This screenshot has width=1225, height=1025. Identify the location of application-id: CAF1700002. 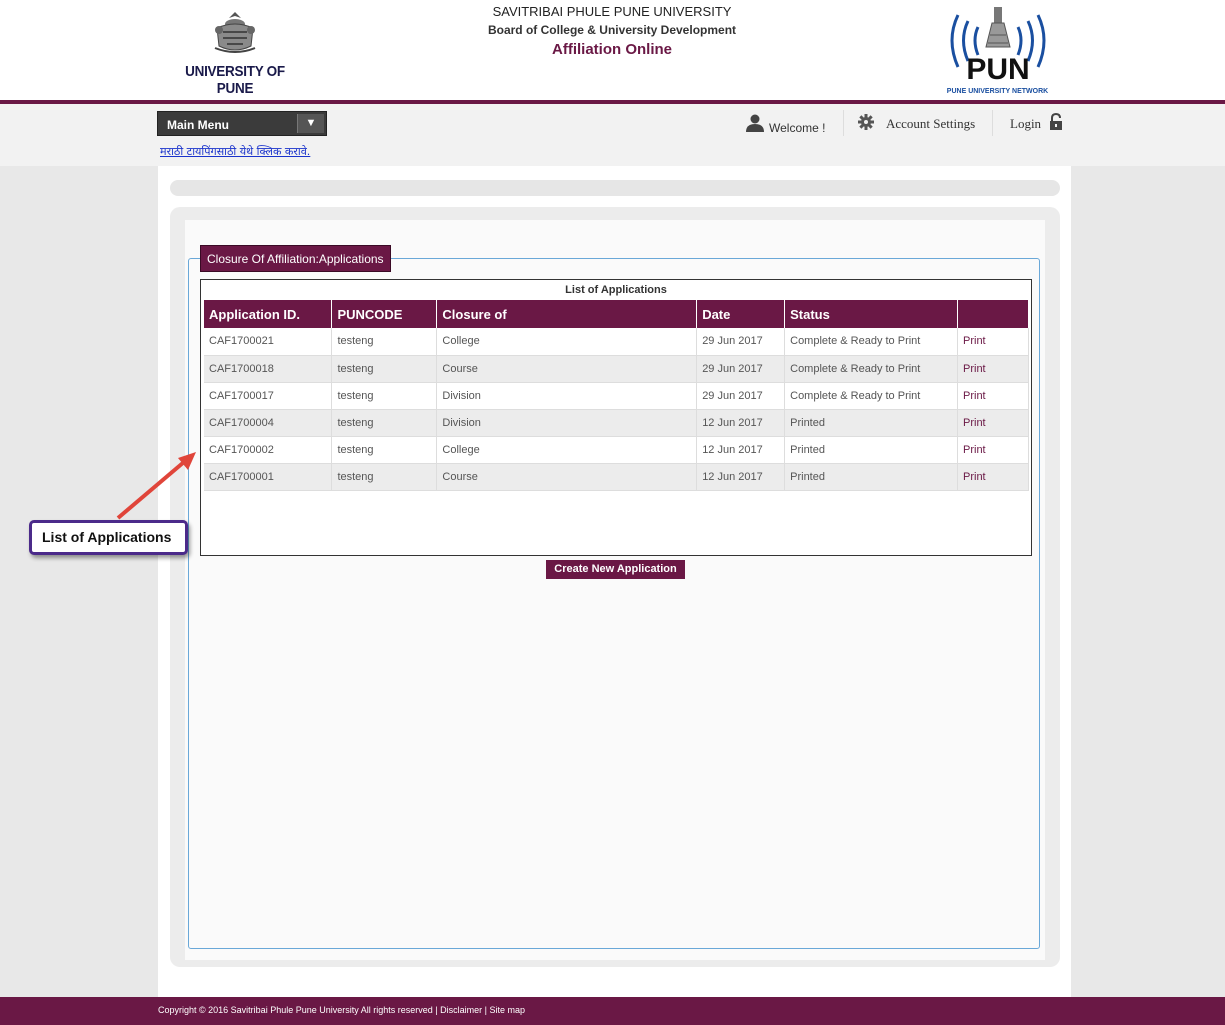
(268, 450).